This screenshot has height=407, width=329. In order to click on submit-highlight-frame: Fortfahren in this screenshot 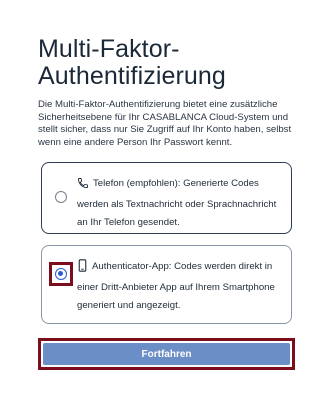, I will do `click(166, 354)`.